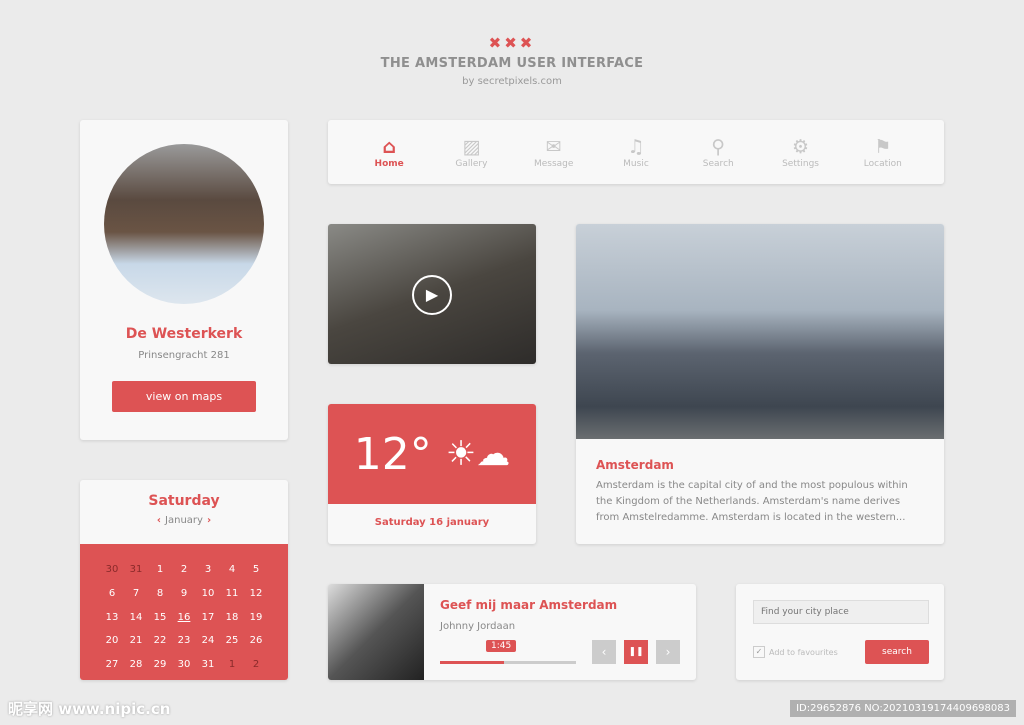 This screenshot has width=1024, height=725. I want to click on song-artist: Johnny Jordaan, so click(478, 626).